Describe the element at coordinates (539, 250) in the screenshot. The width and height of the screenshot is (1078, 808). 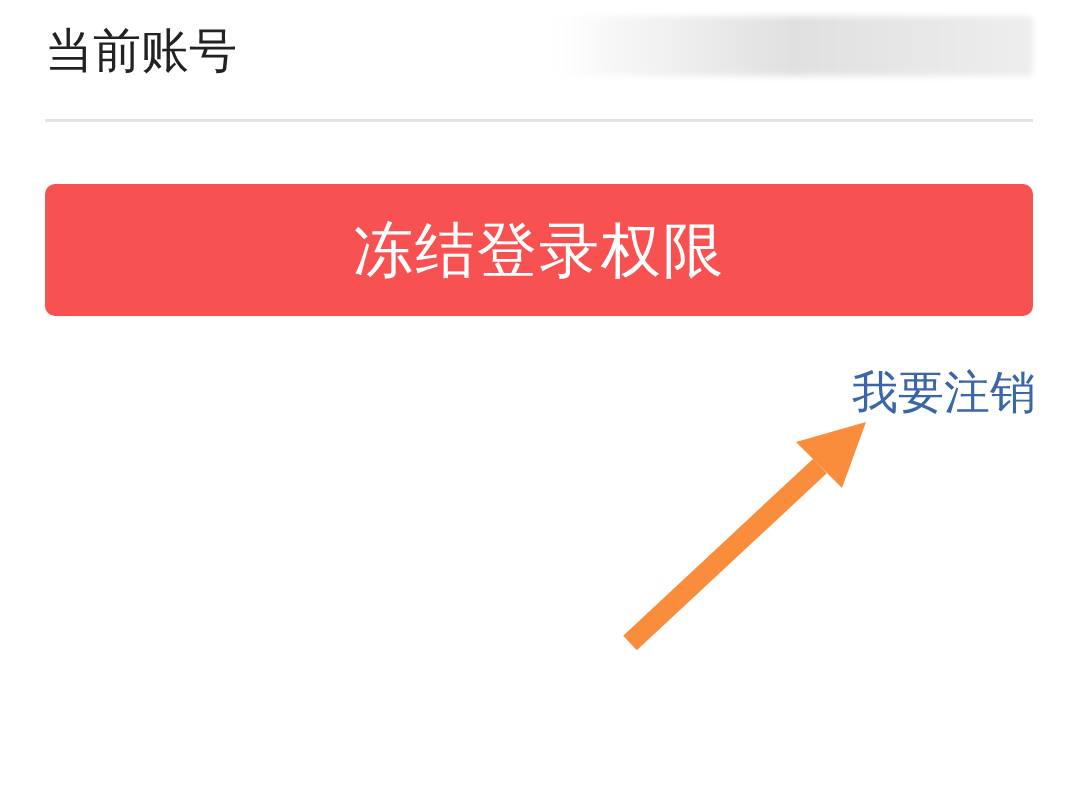
I see `freeze-login-button: 冻结登录权限` at that location.